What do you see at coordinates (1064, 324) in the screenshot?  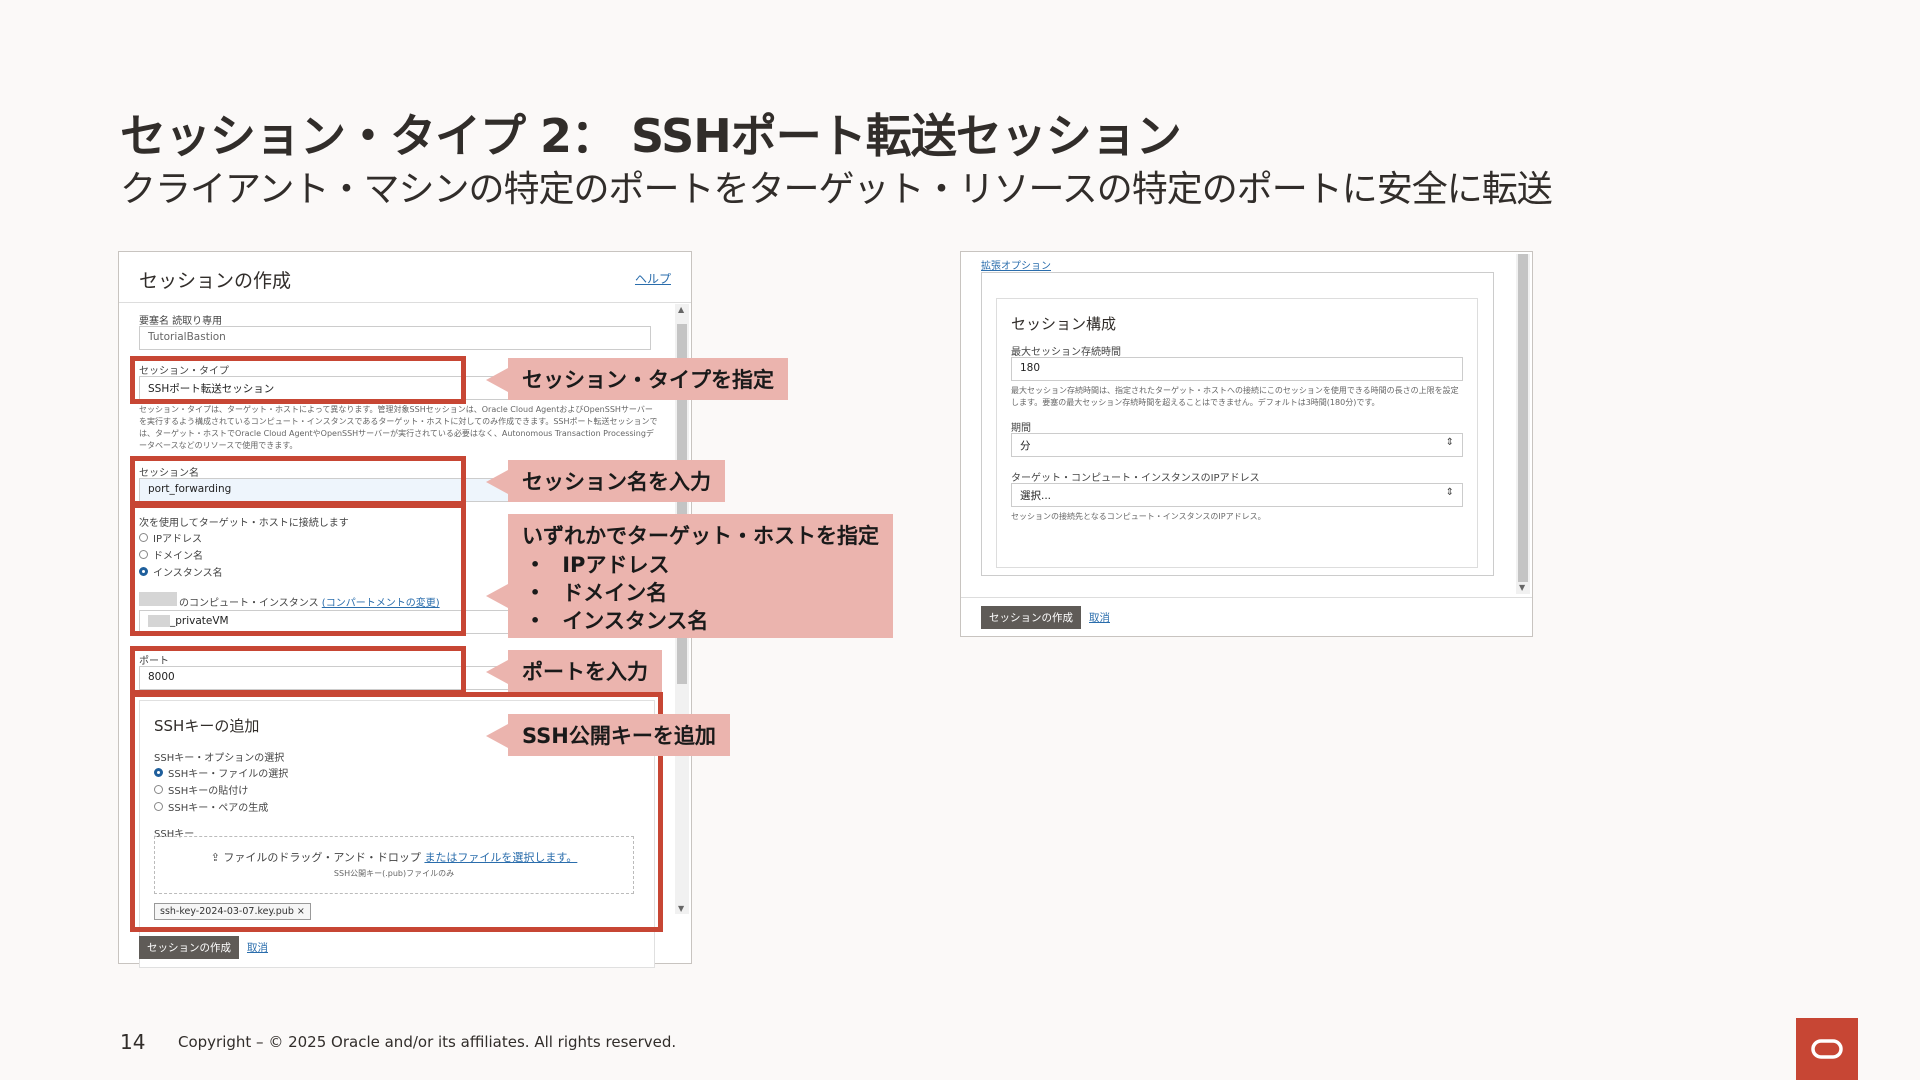 I see `card-title: セッション構成` at bounding box center [1064, 324].